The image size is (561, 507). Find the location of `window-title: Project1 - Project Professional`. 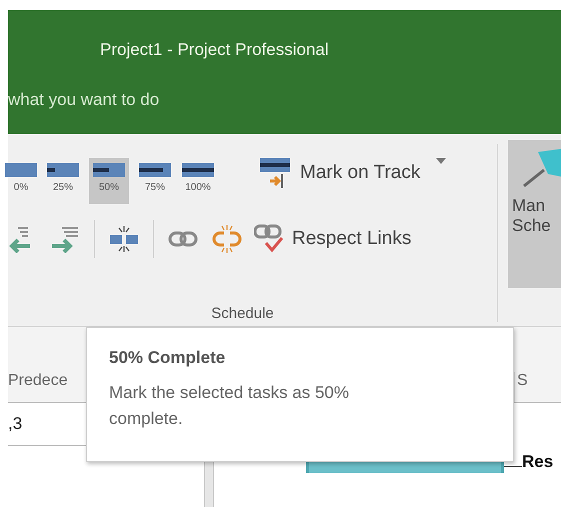

window-title: Project1 - Project Professional is located at coordinates (215, 50).